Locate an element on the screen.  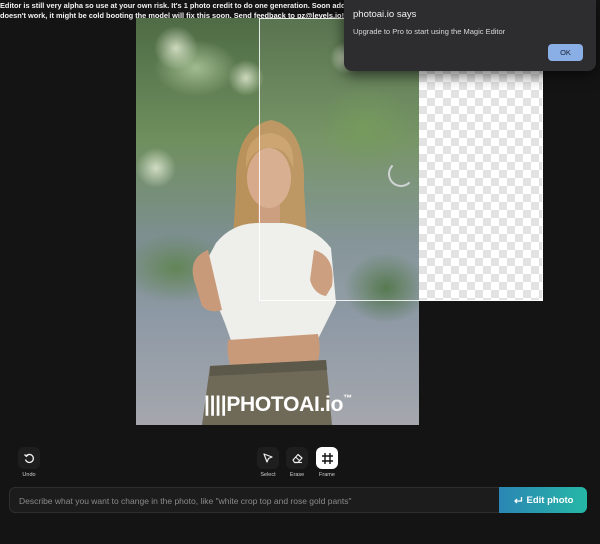
eraser-icon is located at coordinates (297, 458).